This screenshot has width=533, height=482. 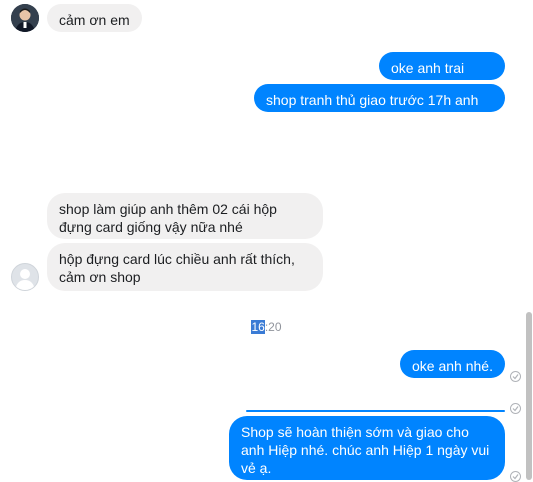 What do you see at coordinates (379, 105) in the screenshot?
I see `message-bubble-outgoing: shop tranh thủ giao trước 17h anh ạ.` at bounding box center [379, 105].